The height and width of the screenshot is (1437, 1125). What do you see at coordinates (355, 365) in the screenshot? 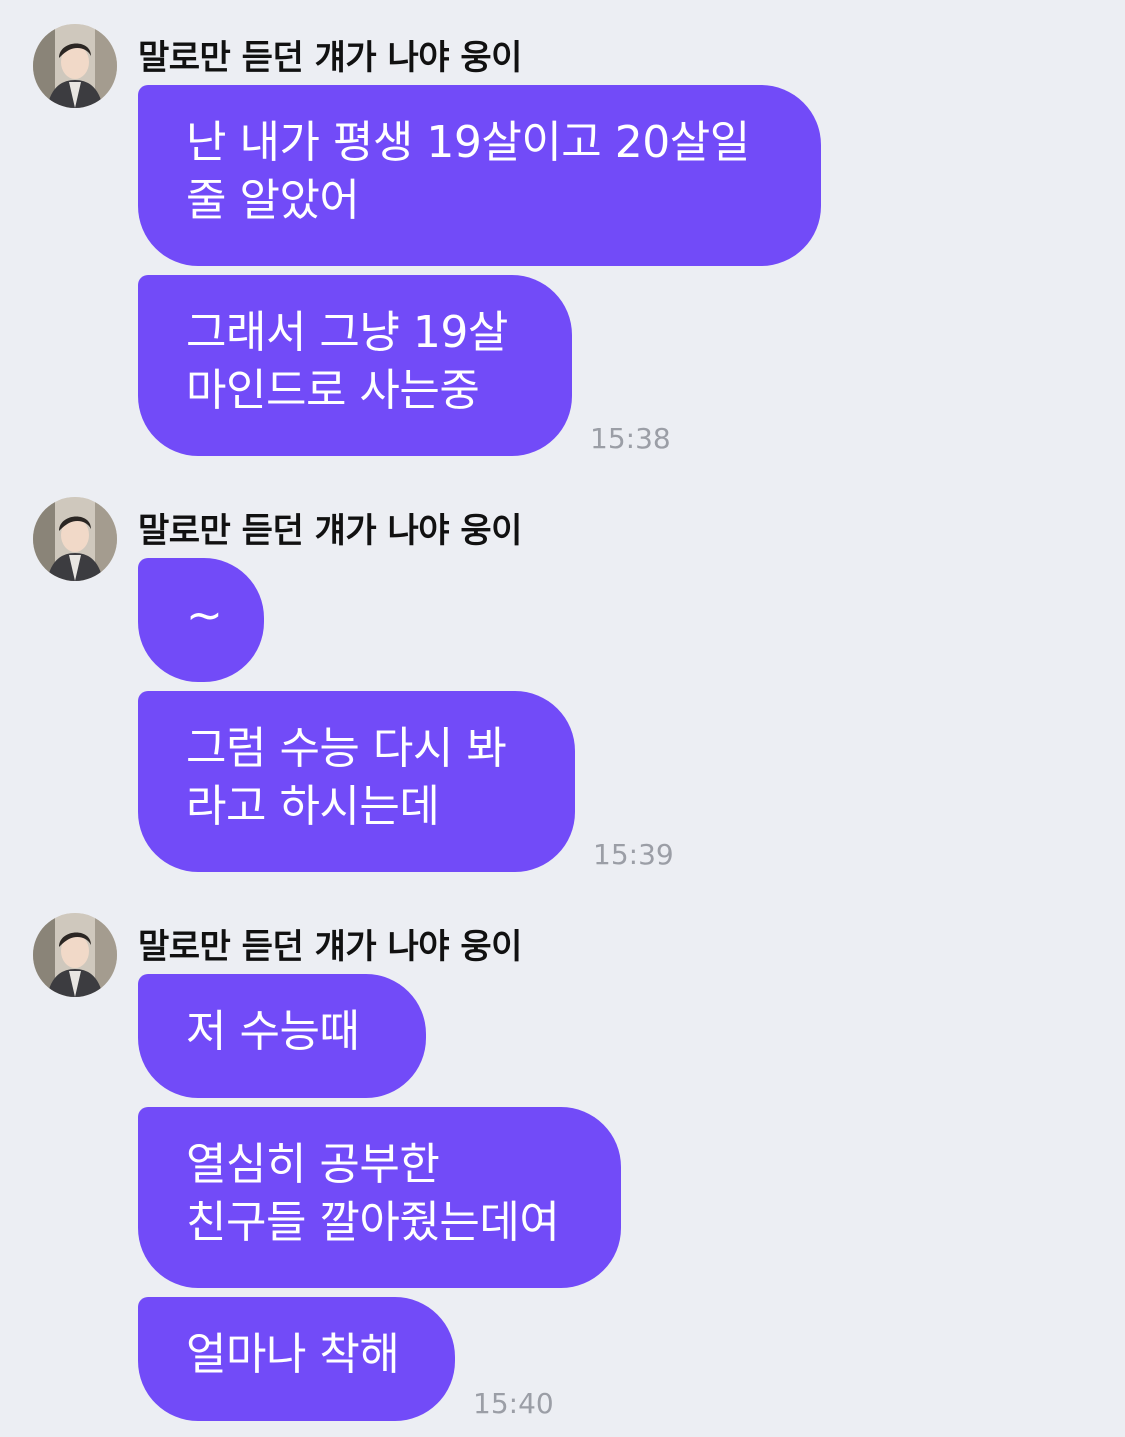
I see `message-bubble: 그래서 그냥 19살 마인드로 사는중` at bounding box center [355, 365].